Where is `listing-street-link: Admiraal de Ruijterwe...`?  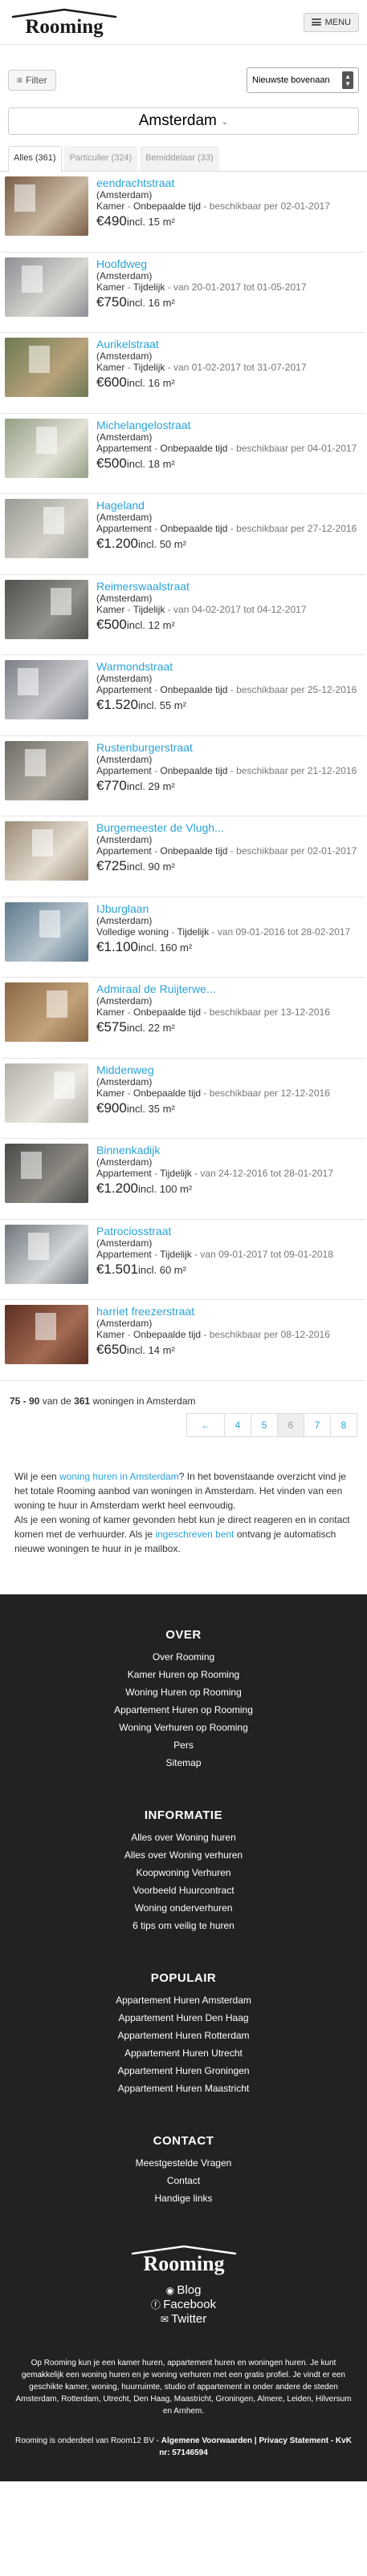 listing-street-link: Admiraal de Ruijterwe... is located at coordinates (229, 988).